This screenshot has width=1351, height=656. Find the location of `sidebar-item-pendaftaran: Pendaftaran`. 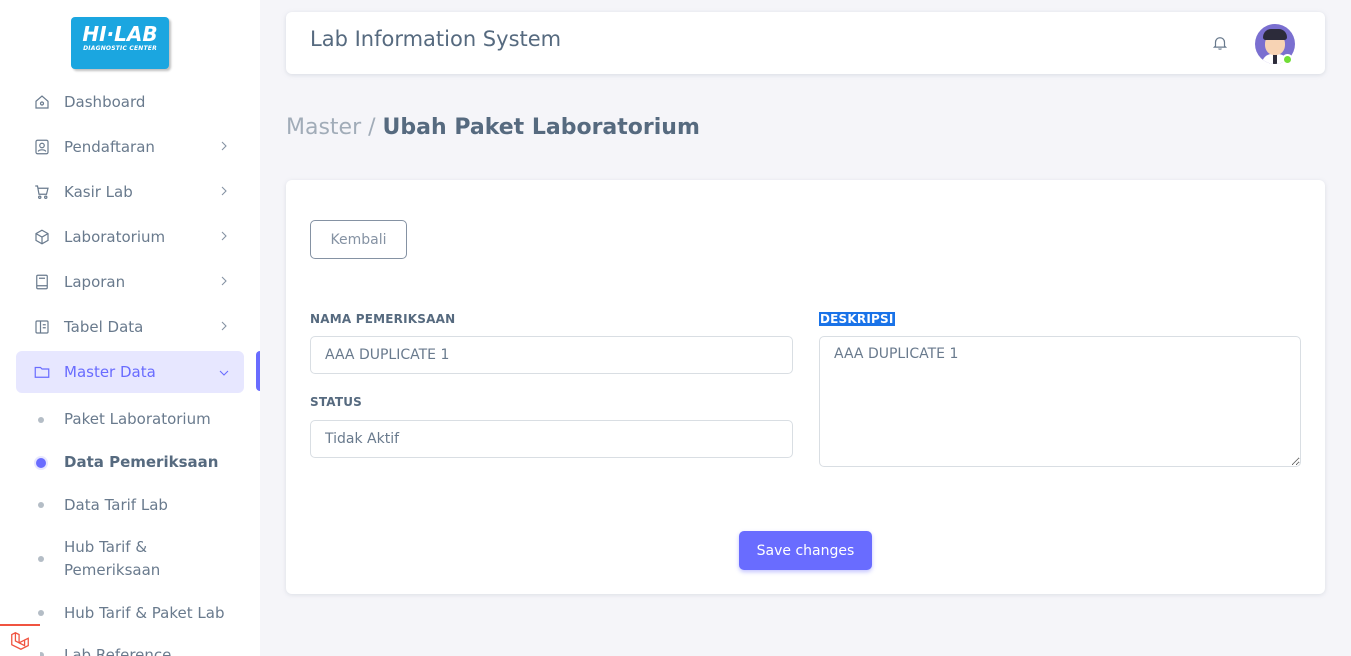

sidebar-item-pendaftaran: Pendaftaran is located at coordinates (130, 146).